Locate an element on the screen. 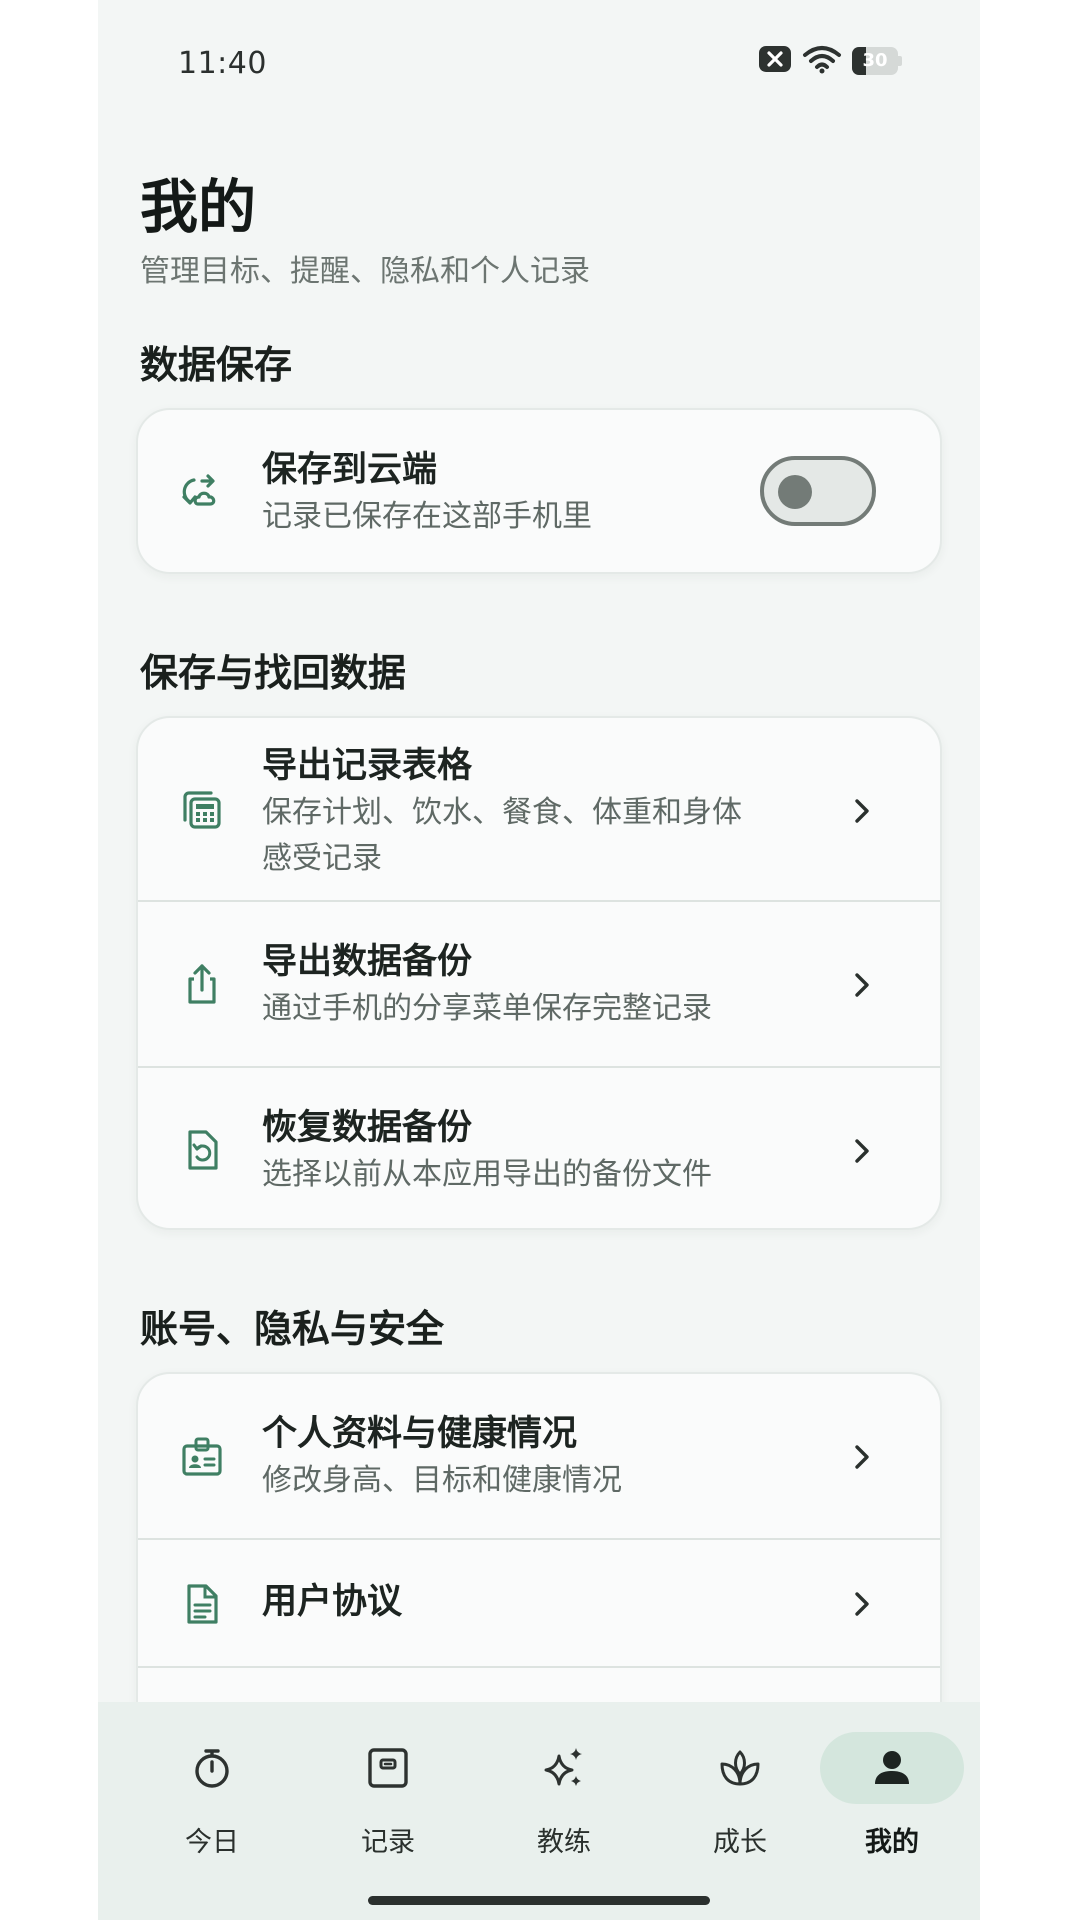  nav-item-growth: 成长 is located at coordinates (740, 1797).